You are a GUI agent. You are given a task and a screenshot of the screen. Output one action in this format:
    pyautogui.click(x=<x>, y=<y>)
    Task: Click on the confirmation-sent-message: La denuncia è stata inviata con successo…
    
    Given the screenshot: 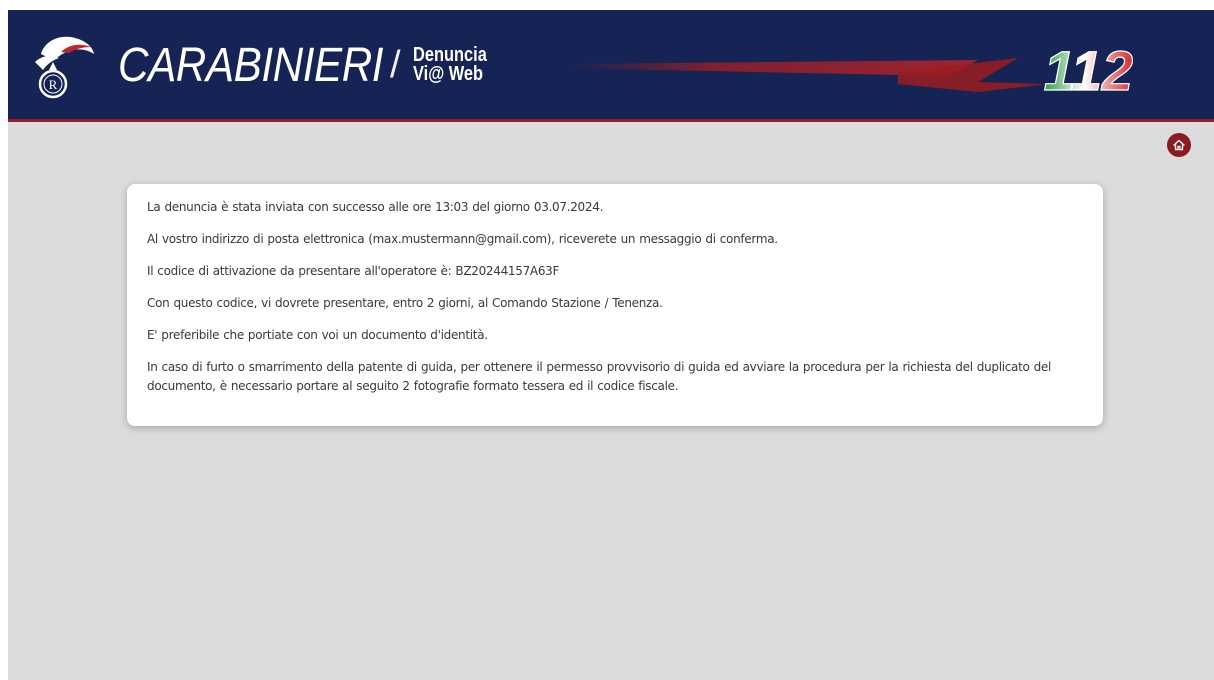 What is the action you would take?
    pyautogui.click(x=375, y=207)
    